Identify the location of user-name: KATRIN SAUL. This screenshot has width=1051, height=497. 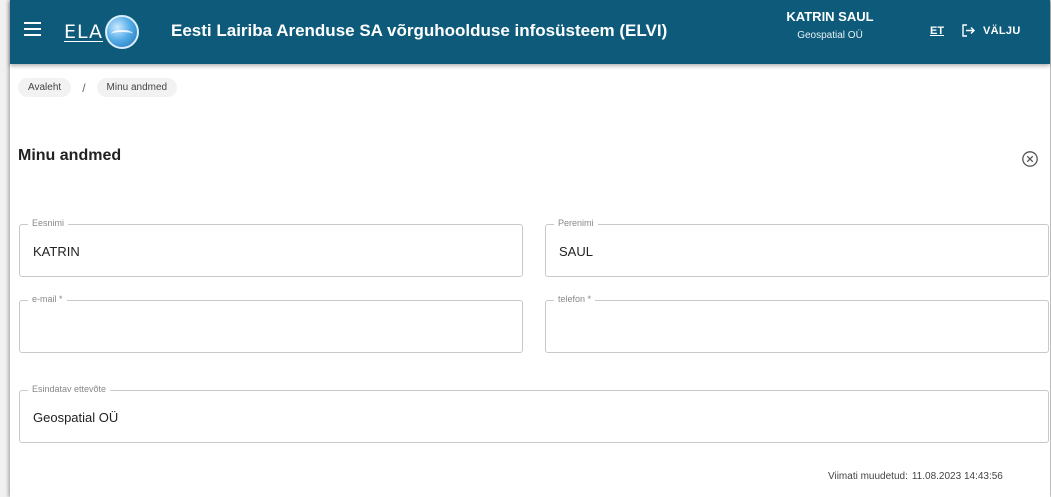
(830, 16).